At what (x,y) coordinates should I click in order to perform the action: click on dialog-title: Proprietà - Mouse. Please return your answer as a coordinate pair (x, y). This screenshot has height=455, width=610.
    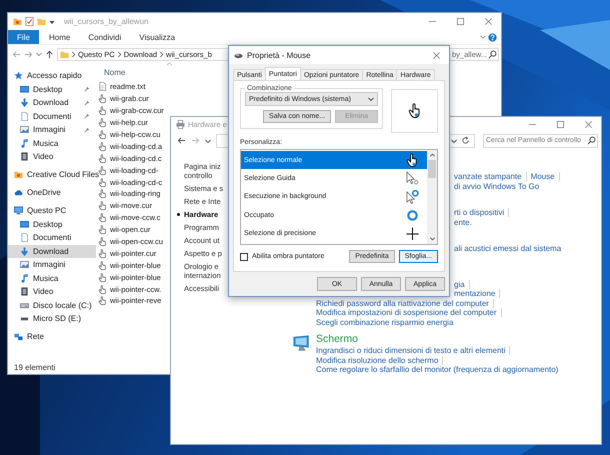
    Looking at the image, I should click on (279, 55).